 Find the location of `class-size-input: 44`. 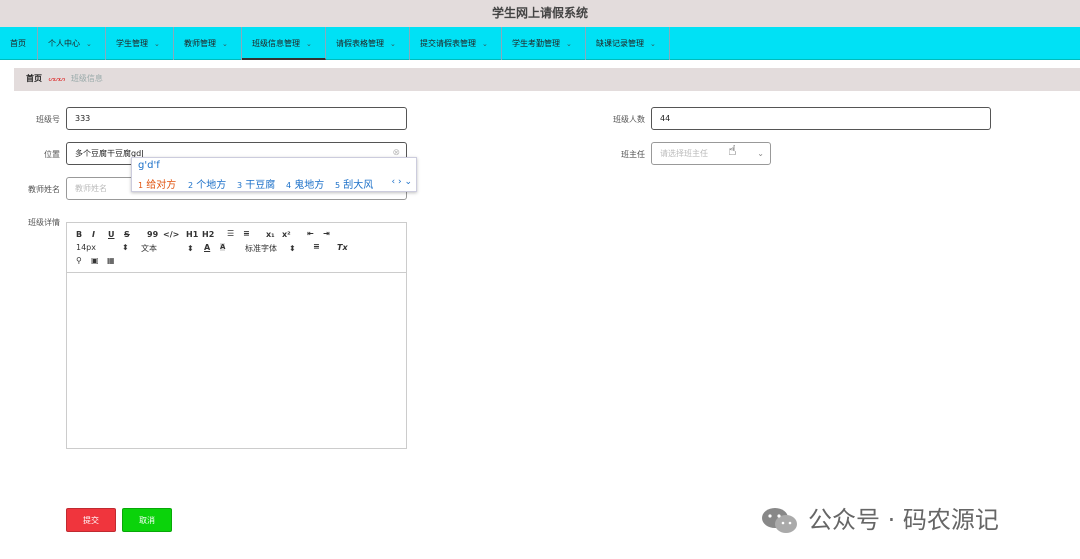

class-size-input: 44 is located at coordinates (821, 118).